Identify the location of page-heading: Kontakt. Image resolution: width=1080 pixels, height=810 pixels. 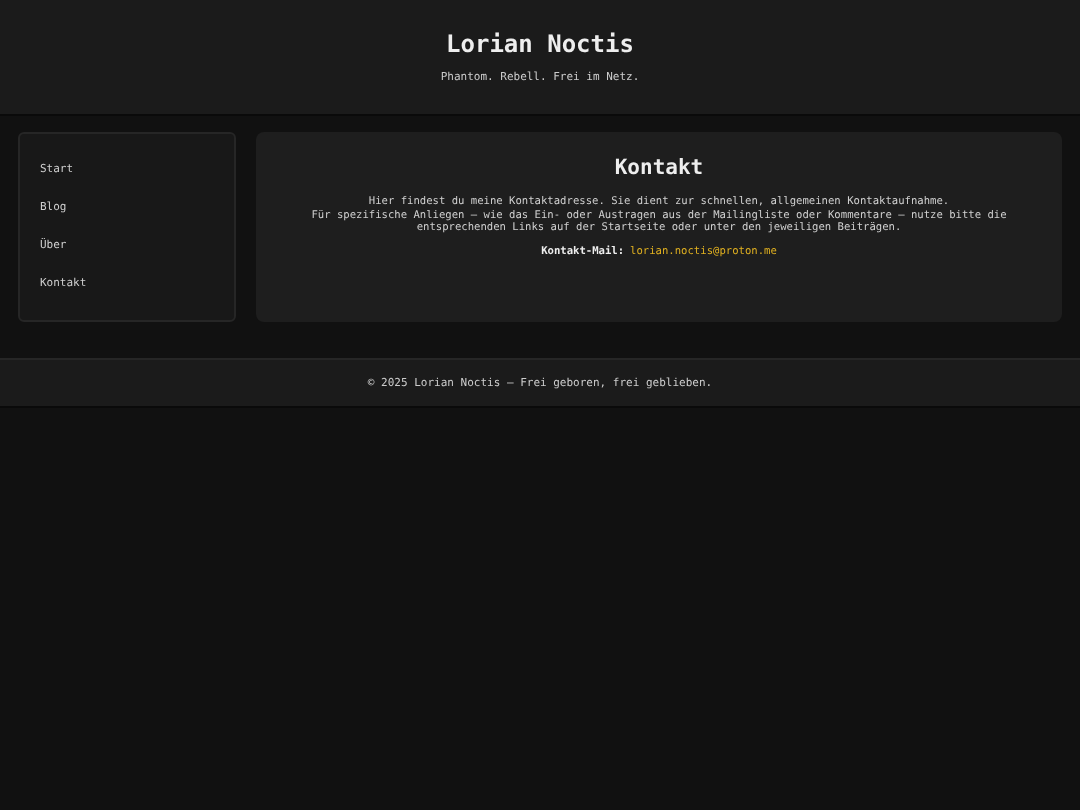
(659, 168).